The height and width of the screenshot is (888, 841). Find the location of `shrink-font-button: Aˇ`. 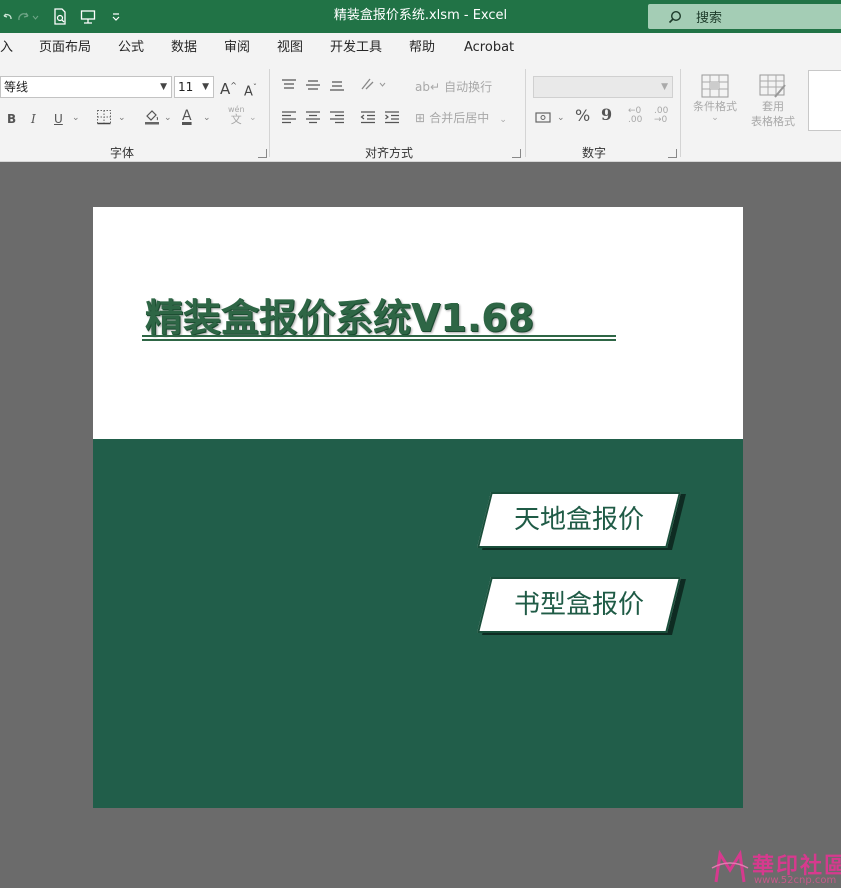

shrink-font-button: Aˇ is located at coordinates (250, 90).